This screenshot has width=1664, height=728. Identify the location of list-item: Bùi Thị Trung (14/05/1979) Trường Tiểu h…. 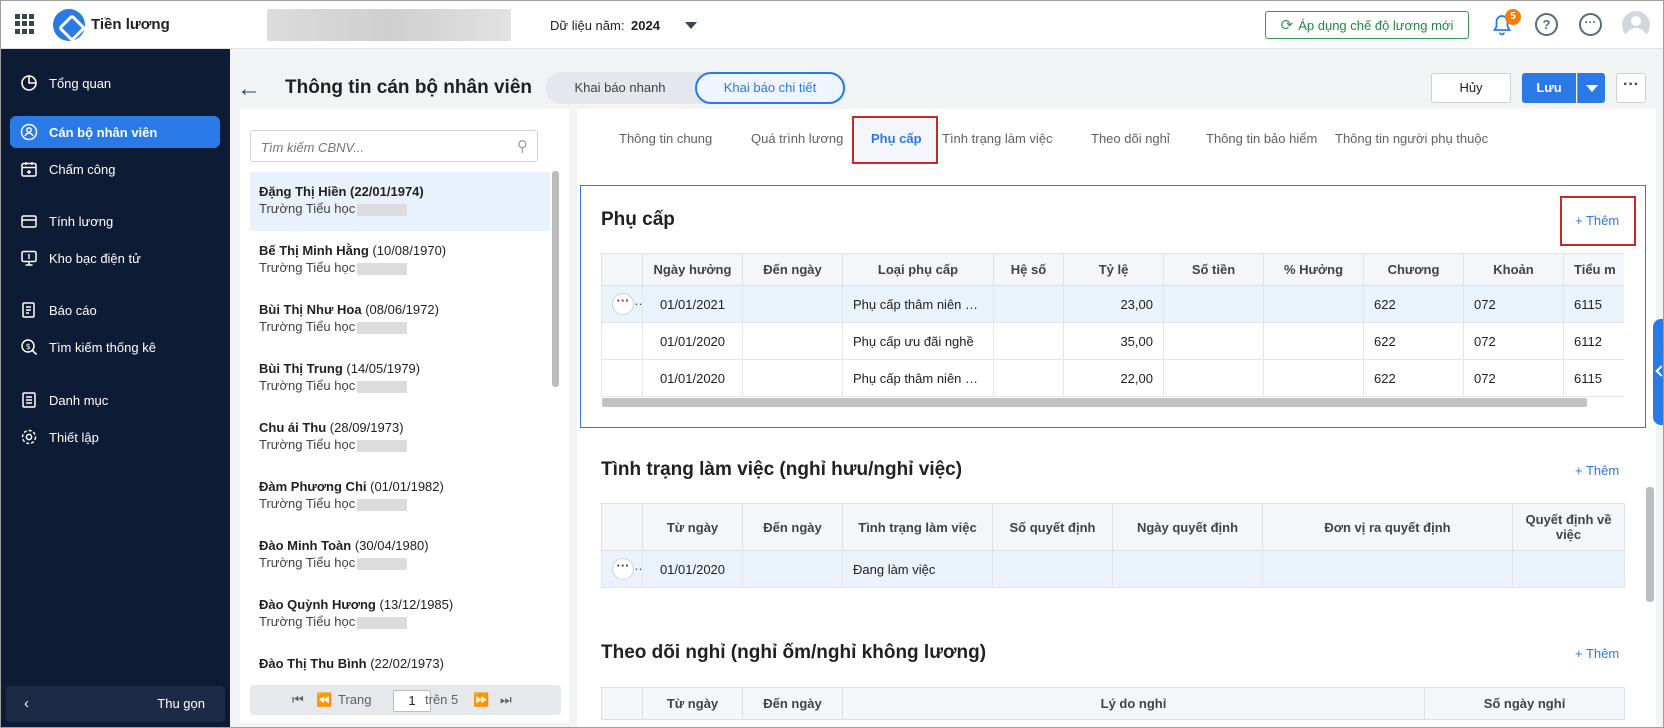
(400, 378).